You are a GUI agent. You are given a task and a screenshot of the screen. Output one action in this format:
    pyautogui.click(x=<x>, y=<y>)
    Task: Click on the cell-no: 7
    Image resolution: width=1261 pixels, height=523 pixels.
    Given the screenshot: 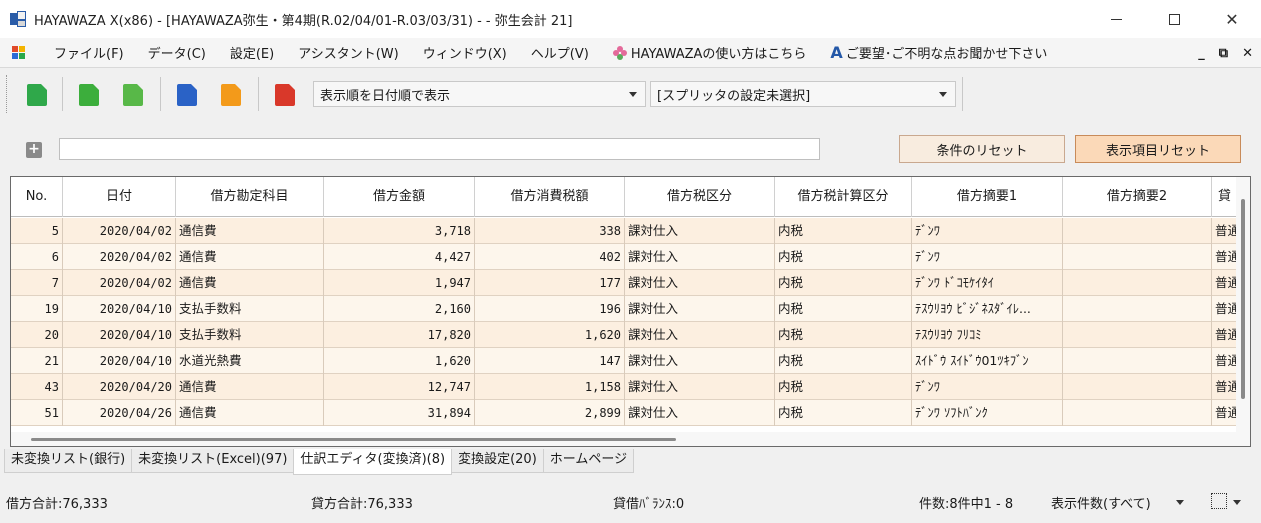 What is the action you would take?
    pyautogui.click(x=37, y=283)
    